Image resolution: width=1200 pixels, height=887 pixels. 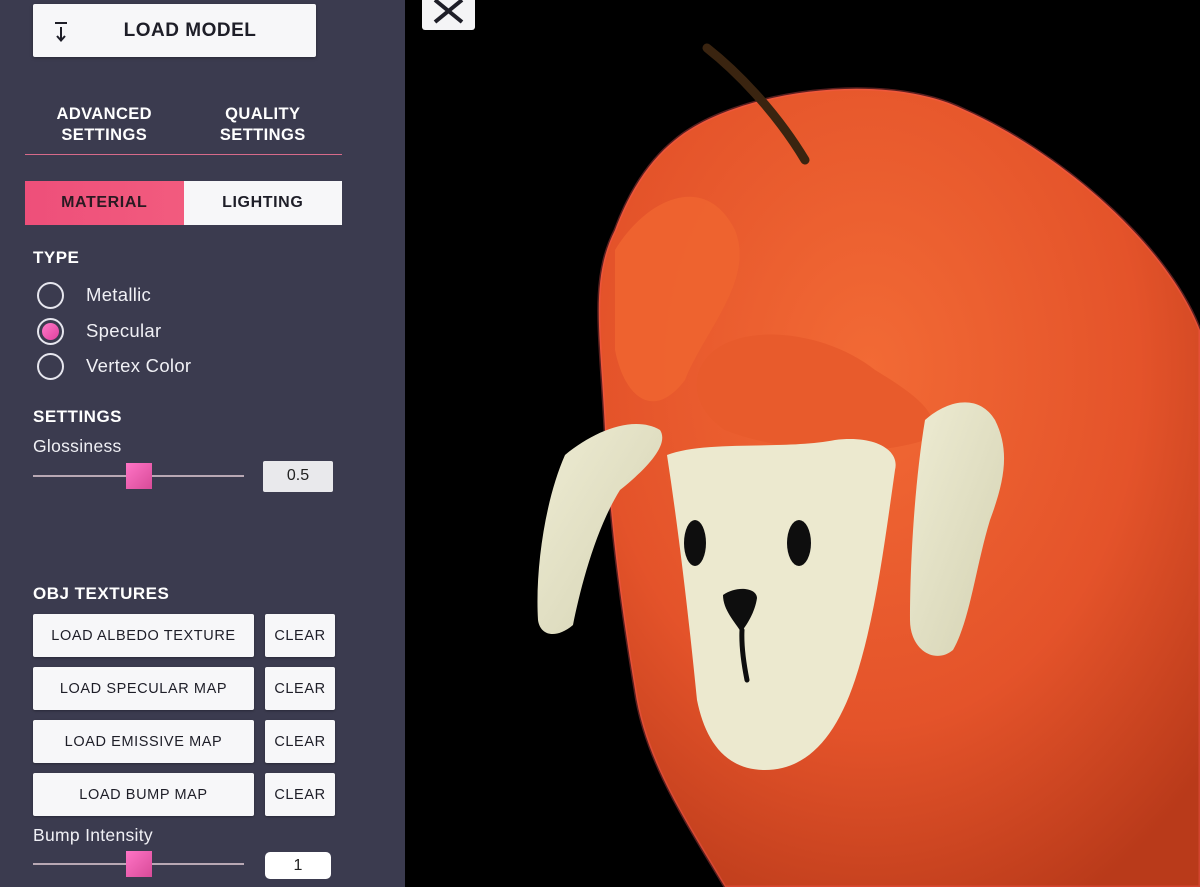 What do you see at coordinates (50, 331) in the screenshot?
I see `radio-button-checked` at bounding box center [50, 331].